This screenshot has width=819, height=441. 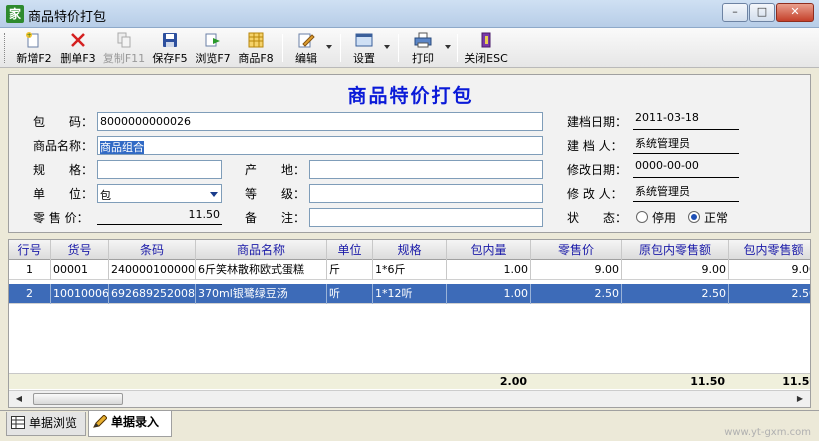 I want to click on close-label: 关闭ESC, so click(x=486, y=58).